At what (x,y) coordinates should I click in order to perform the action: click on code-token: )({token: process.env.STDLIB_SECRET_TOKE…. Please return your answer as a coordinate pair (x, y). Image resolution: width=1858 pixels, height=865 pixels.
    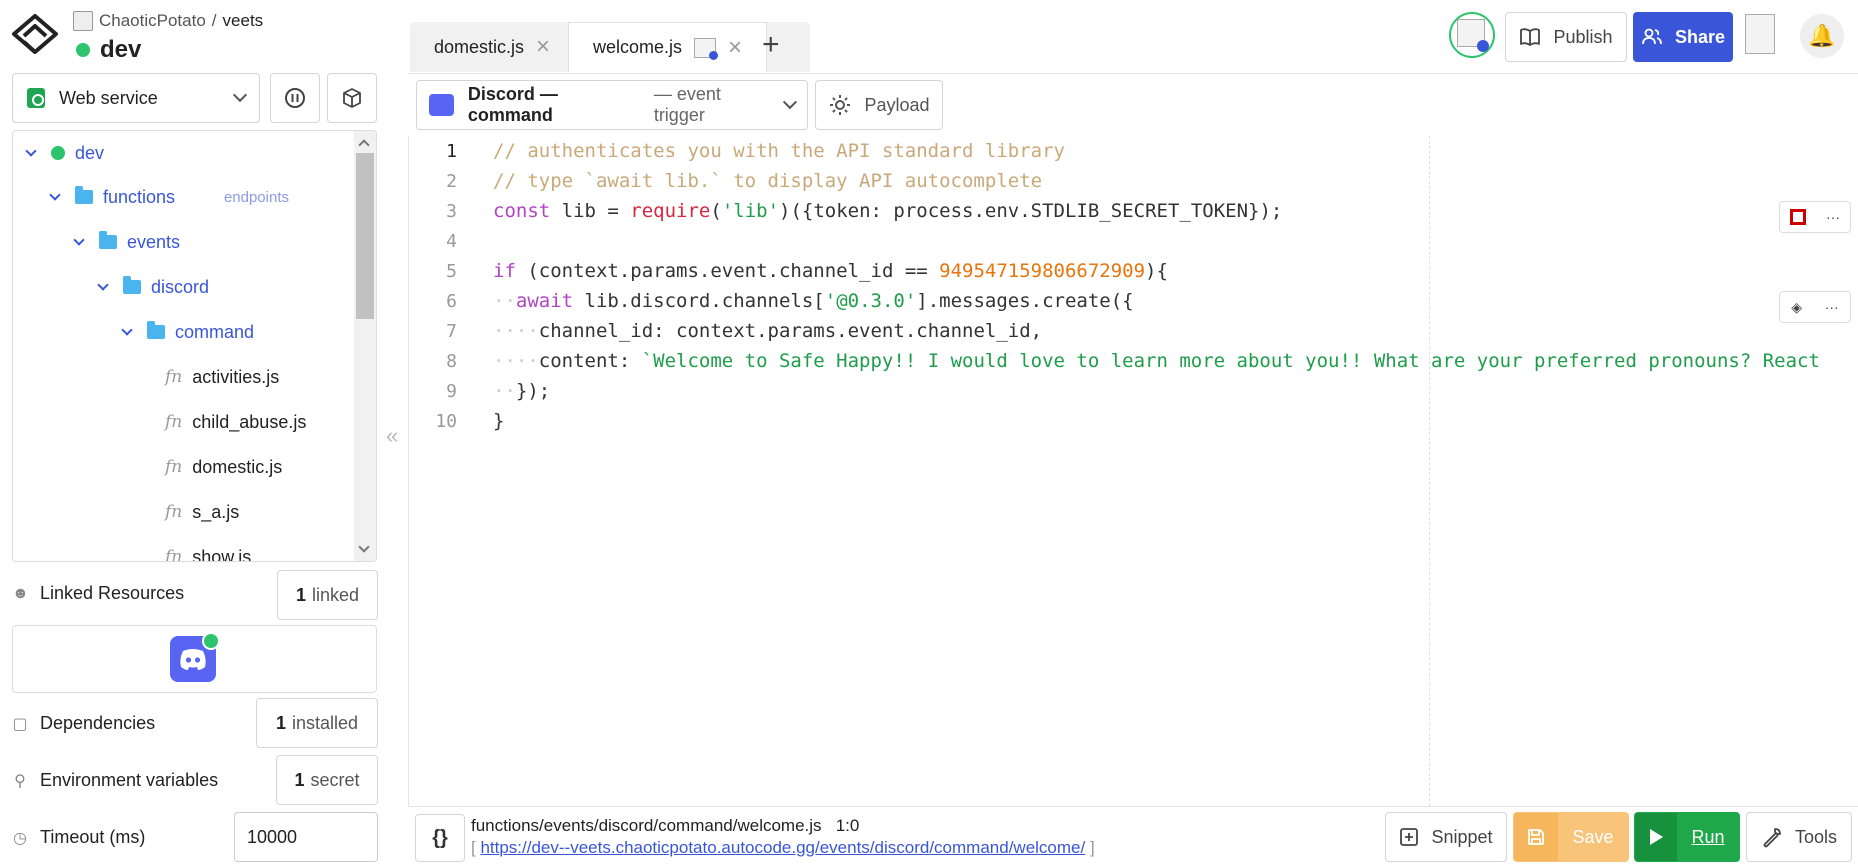
    Looking at the image, I should click on (1031, 211).